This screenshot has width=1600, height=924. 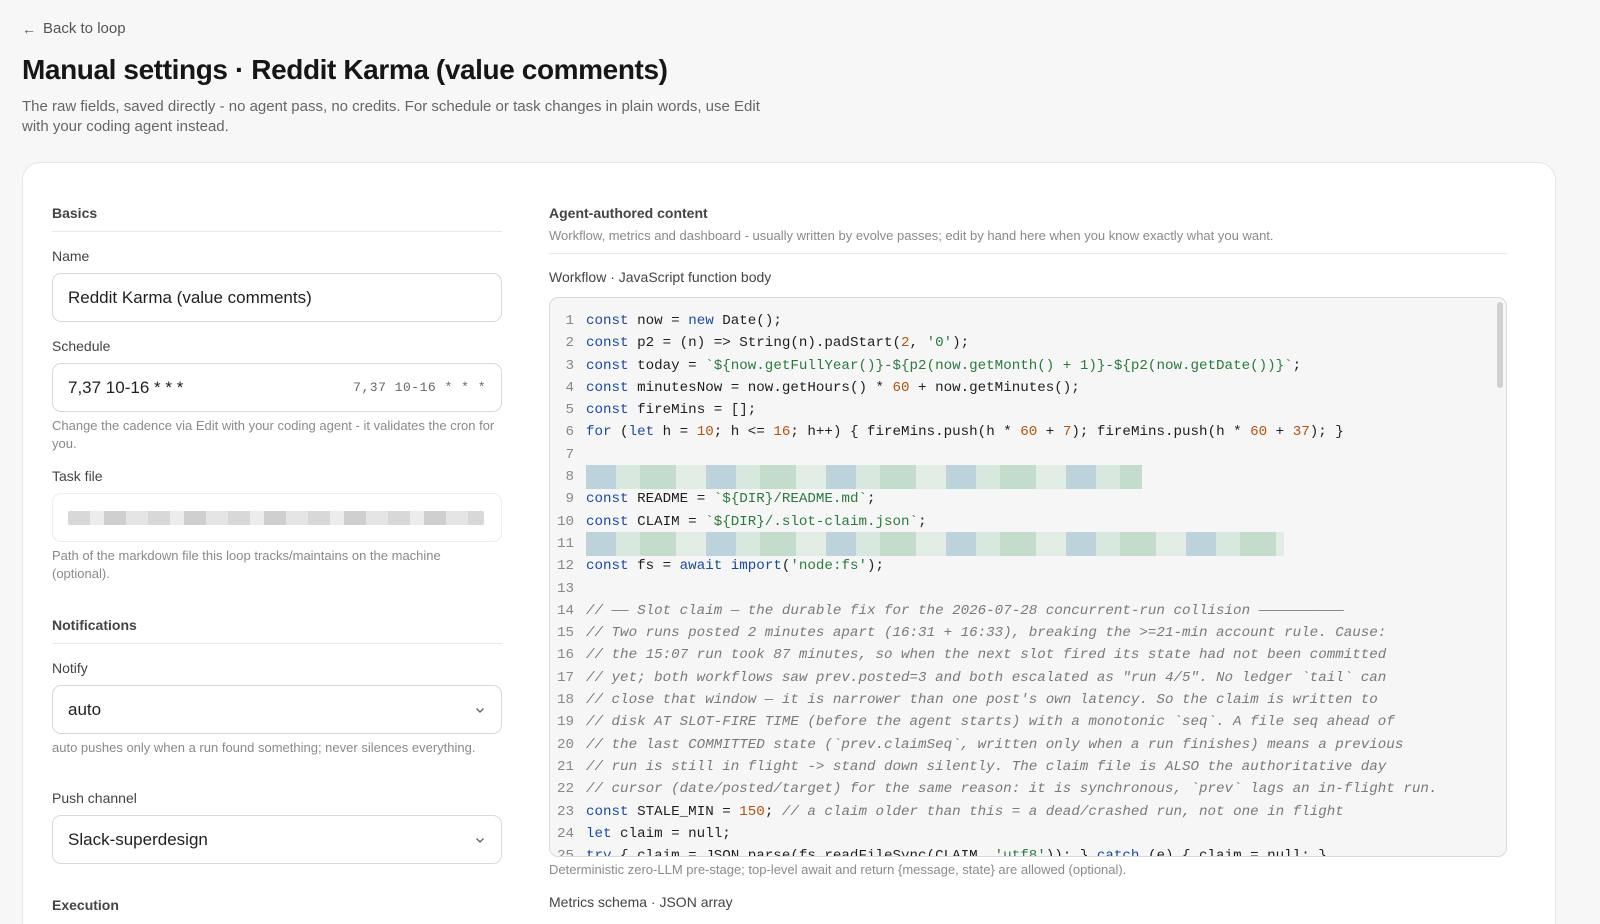 I want to click on back-to-loop-link: ← Back to loop, so click(x=74, y=28).